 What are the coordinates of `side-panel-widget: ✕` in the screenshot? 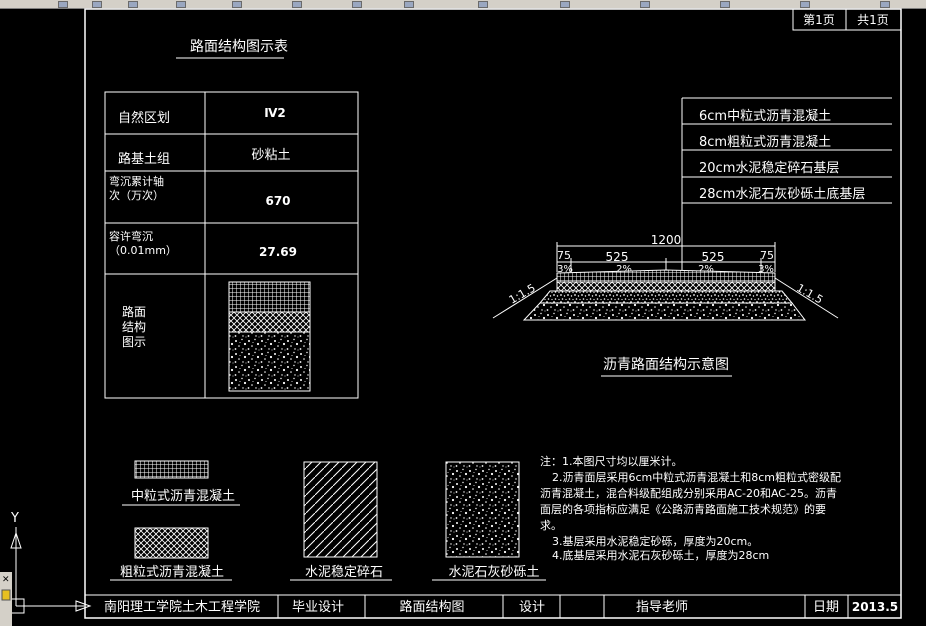 It's located at (6, 599).